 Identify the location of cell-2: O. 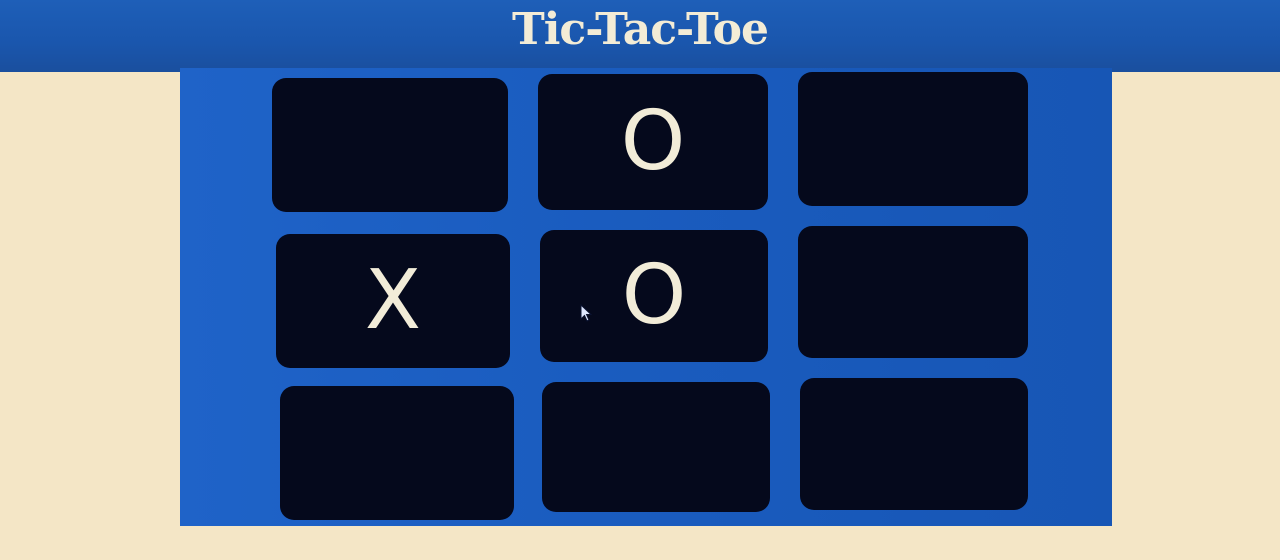
(653, 142).